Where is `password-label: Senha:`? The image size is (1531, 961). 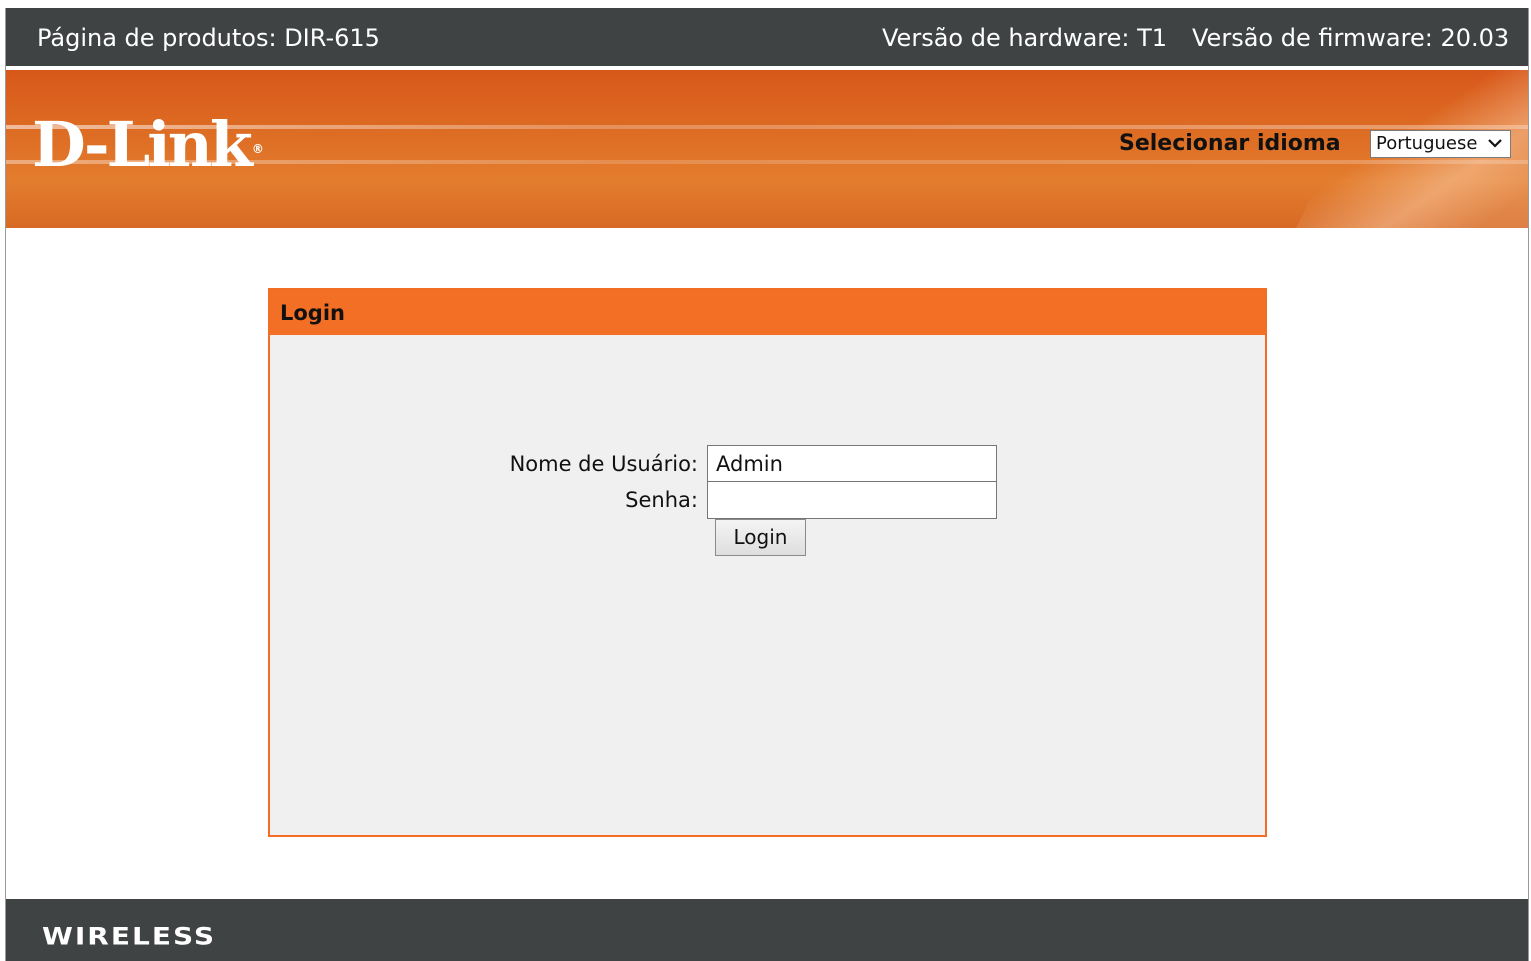 password-label: Senha: is located at coordinates (661, 500).